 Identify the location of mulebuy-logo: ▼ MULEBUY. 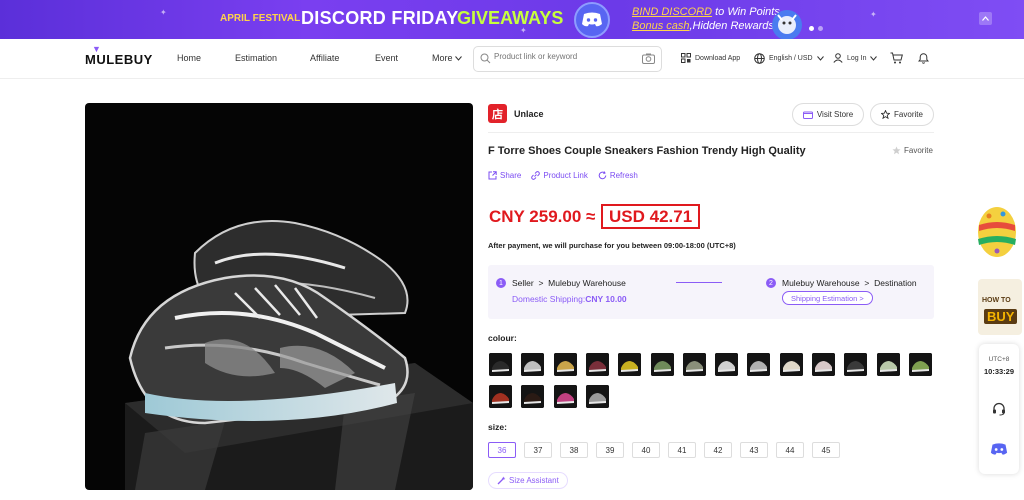
(119, 55).